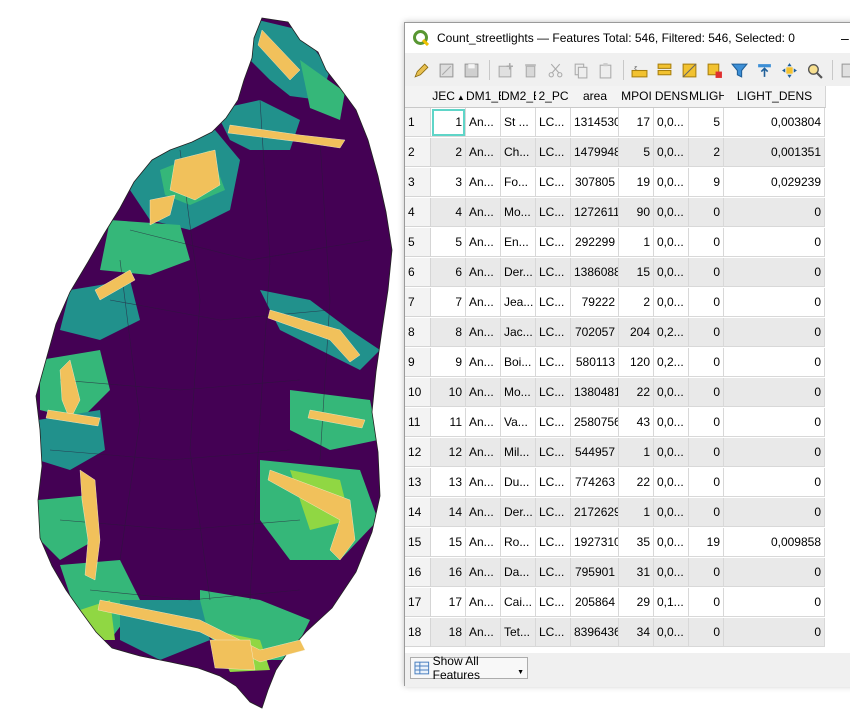 Image resolution: width=850 pixels, height=714 pixels. Describe the element at coordinates (418, 602) in the screenshot. I see `row-number: 17` at that location.